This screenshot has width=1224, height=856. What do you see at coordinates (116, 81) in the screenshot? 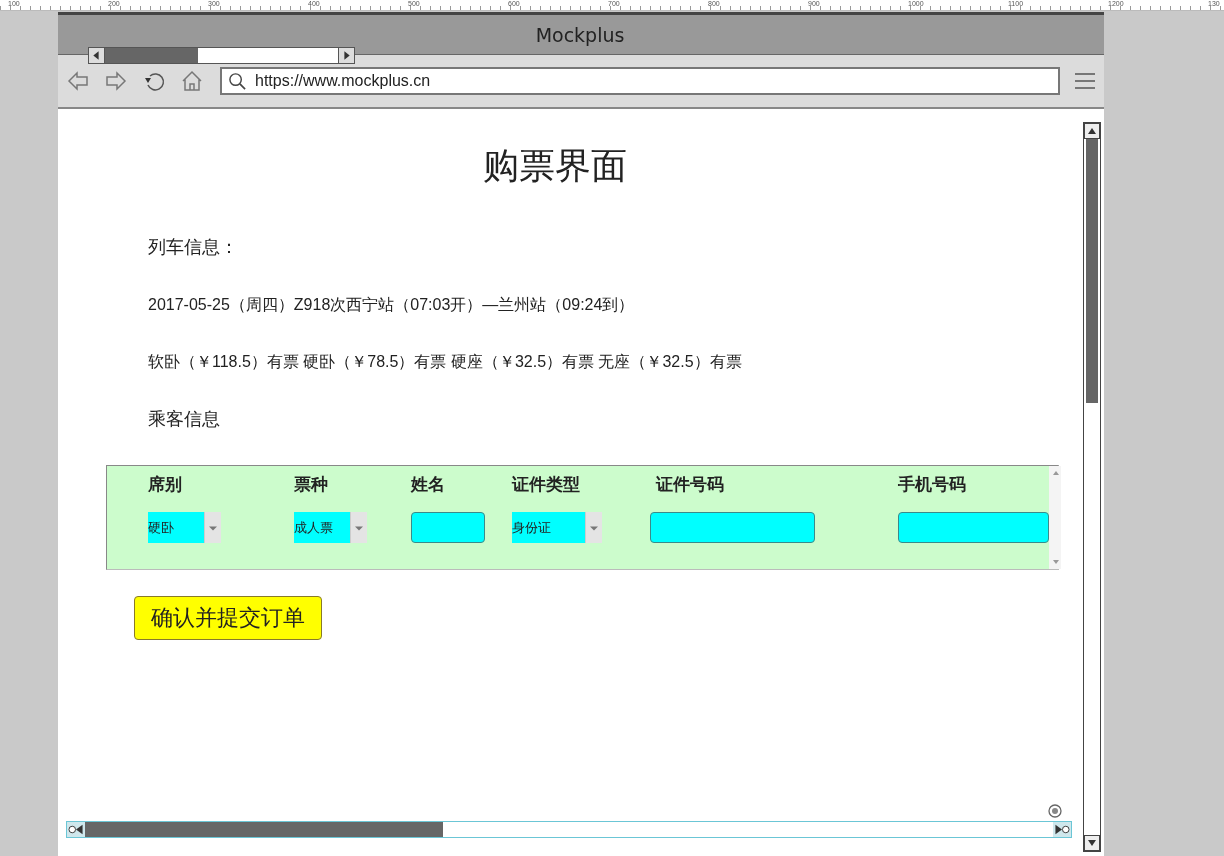
I see `forward-icon` at bounding box center [116, 81].